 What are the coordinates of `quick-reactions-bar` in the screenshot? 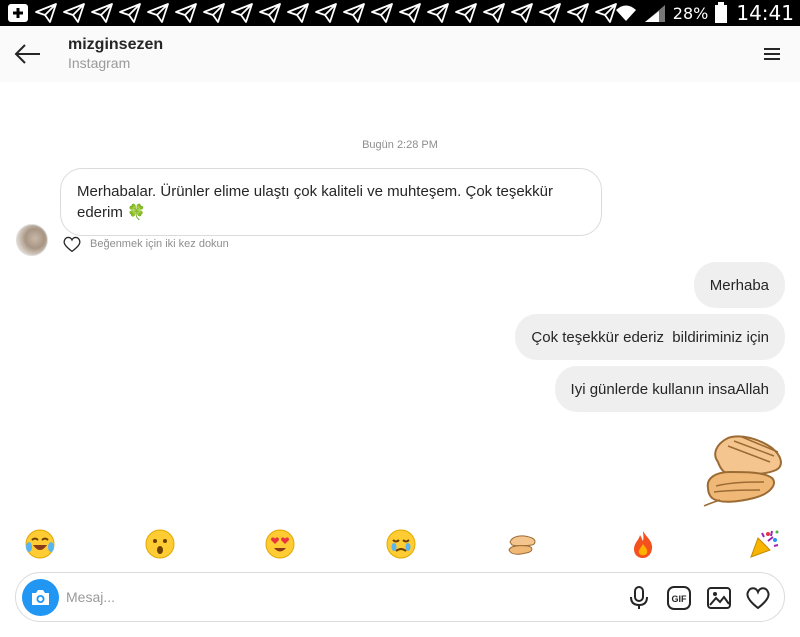 It's located at (400, 545).